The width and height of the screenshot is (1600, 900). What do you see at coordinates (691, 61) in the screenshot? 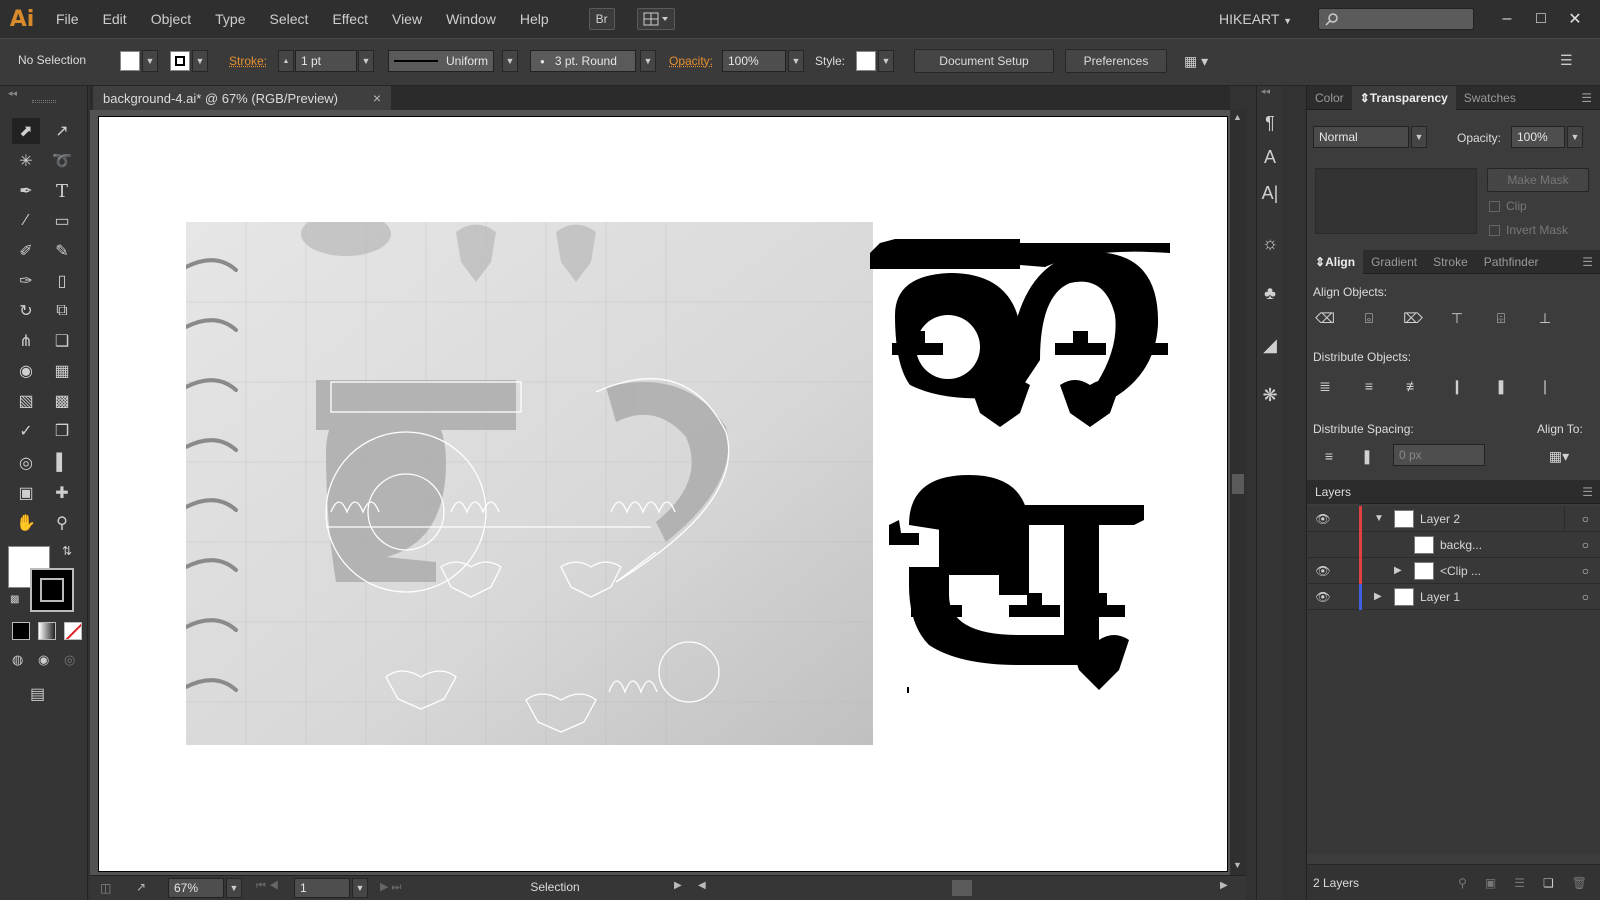
I see `opacity-label: Opacity:` at bounding box center [691, 61].